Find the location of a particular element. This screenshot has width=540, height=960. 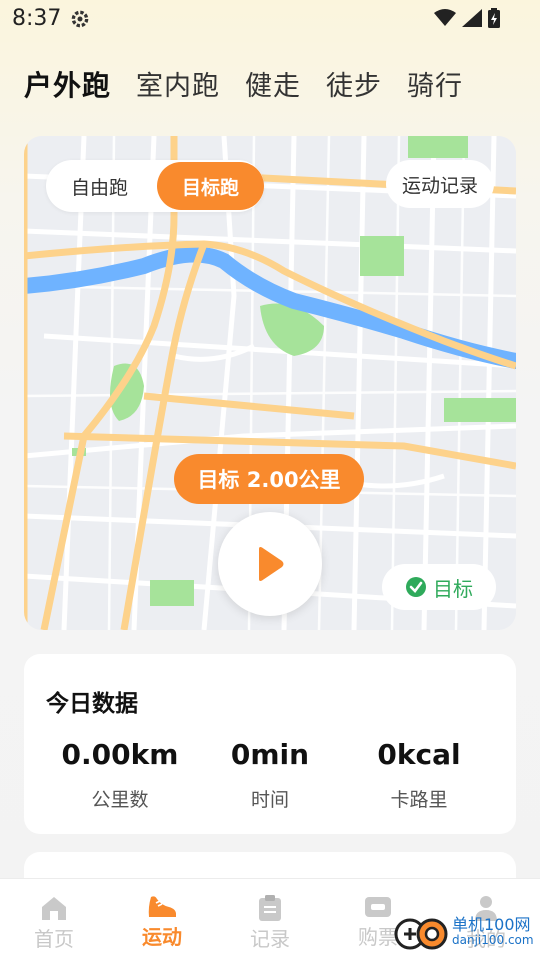

stat-distance-value: 0.00km is located at coordinates (120, 754).